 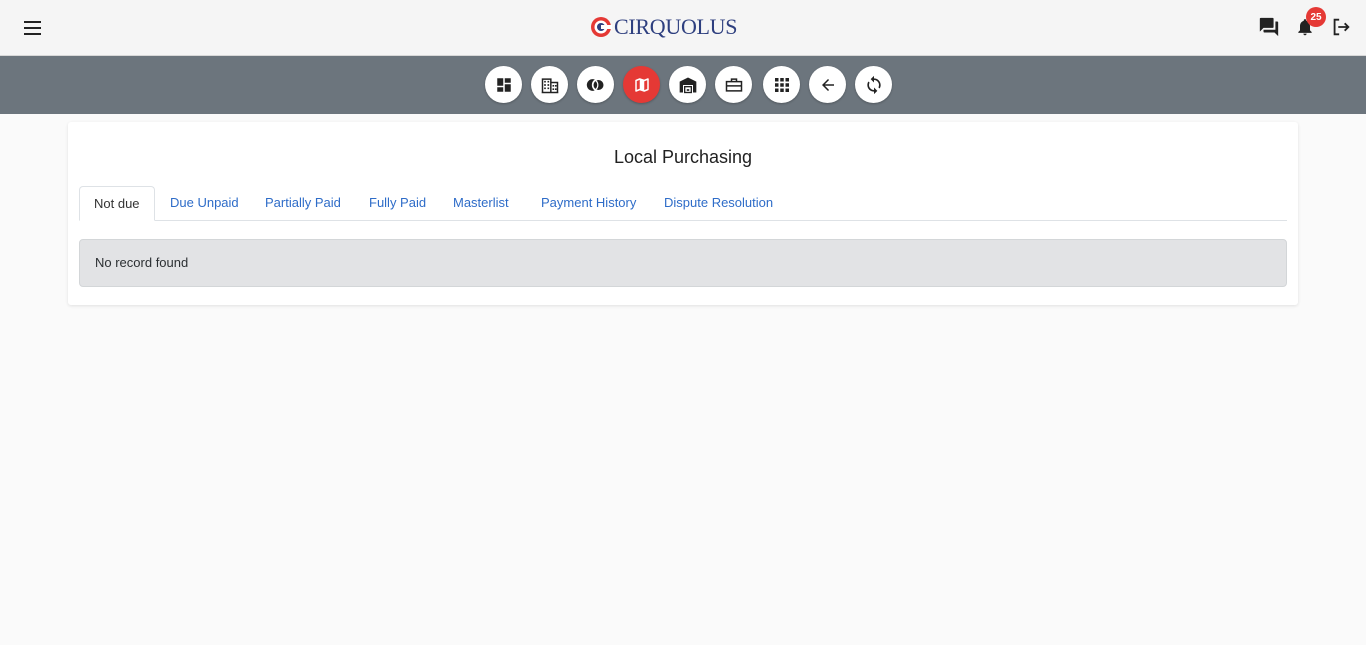 I want to click on tab-fully-paid: Fully Paid, so click(x=397, y=203).